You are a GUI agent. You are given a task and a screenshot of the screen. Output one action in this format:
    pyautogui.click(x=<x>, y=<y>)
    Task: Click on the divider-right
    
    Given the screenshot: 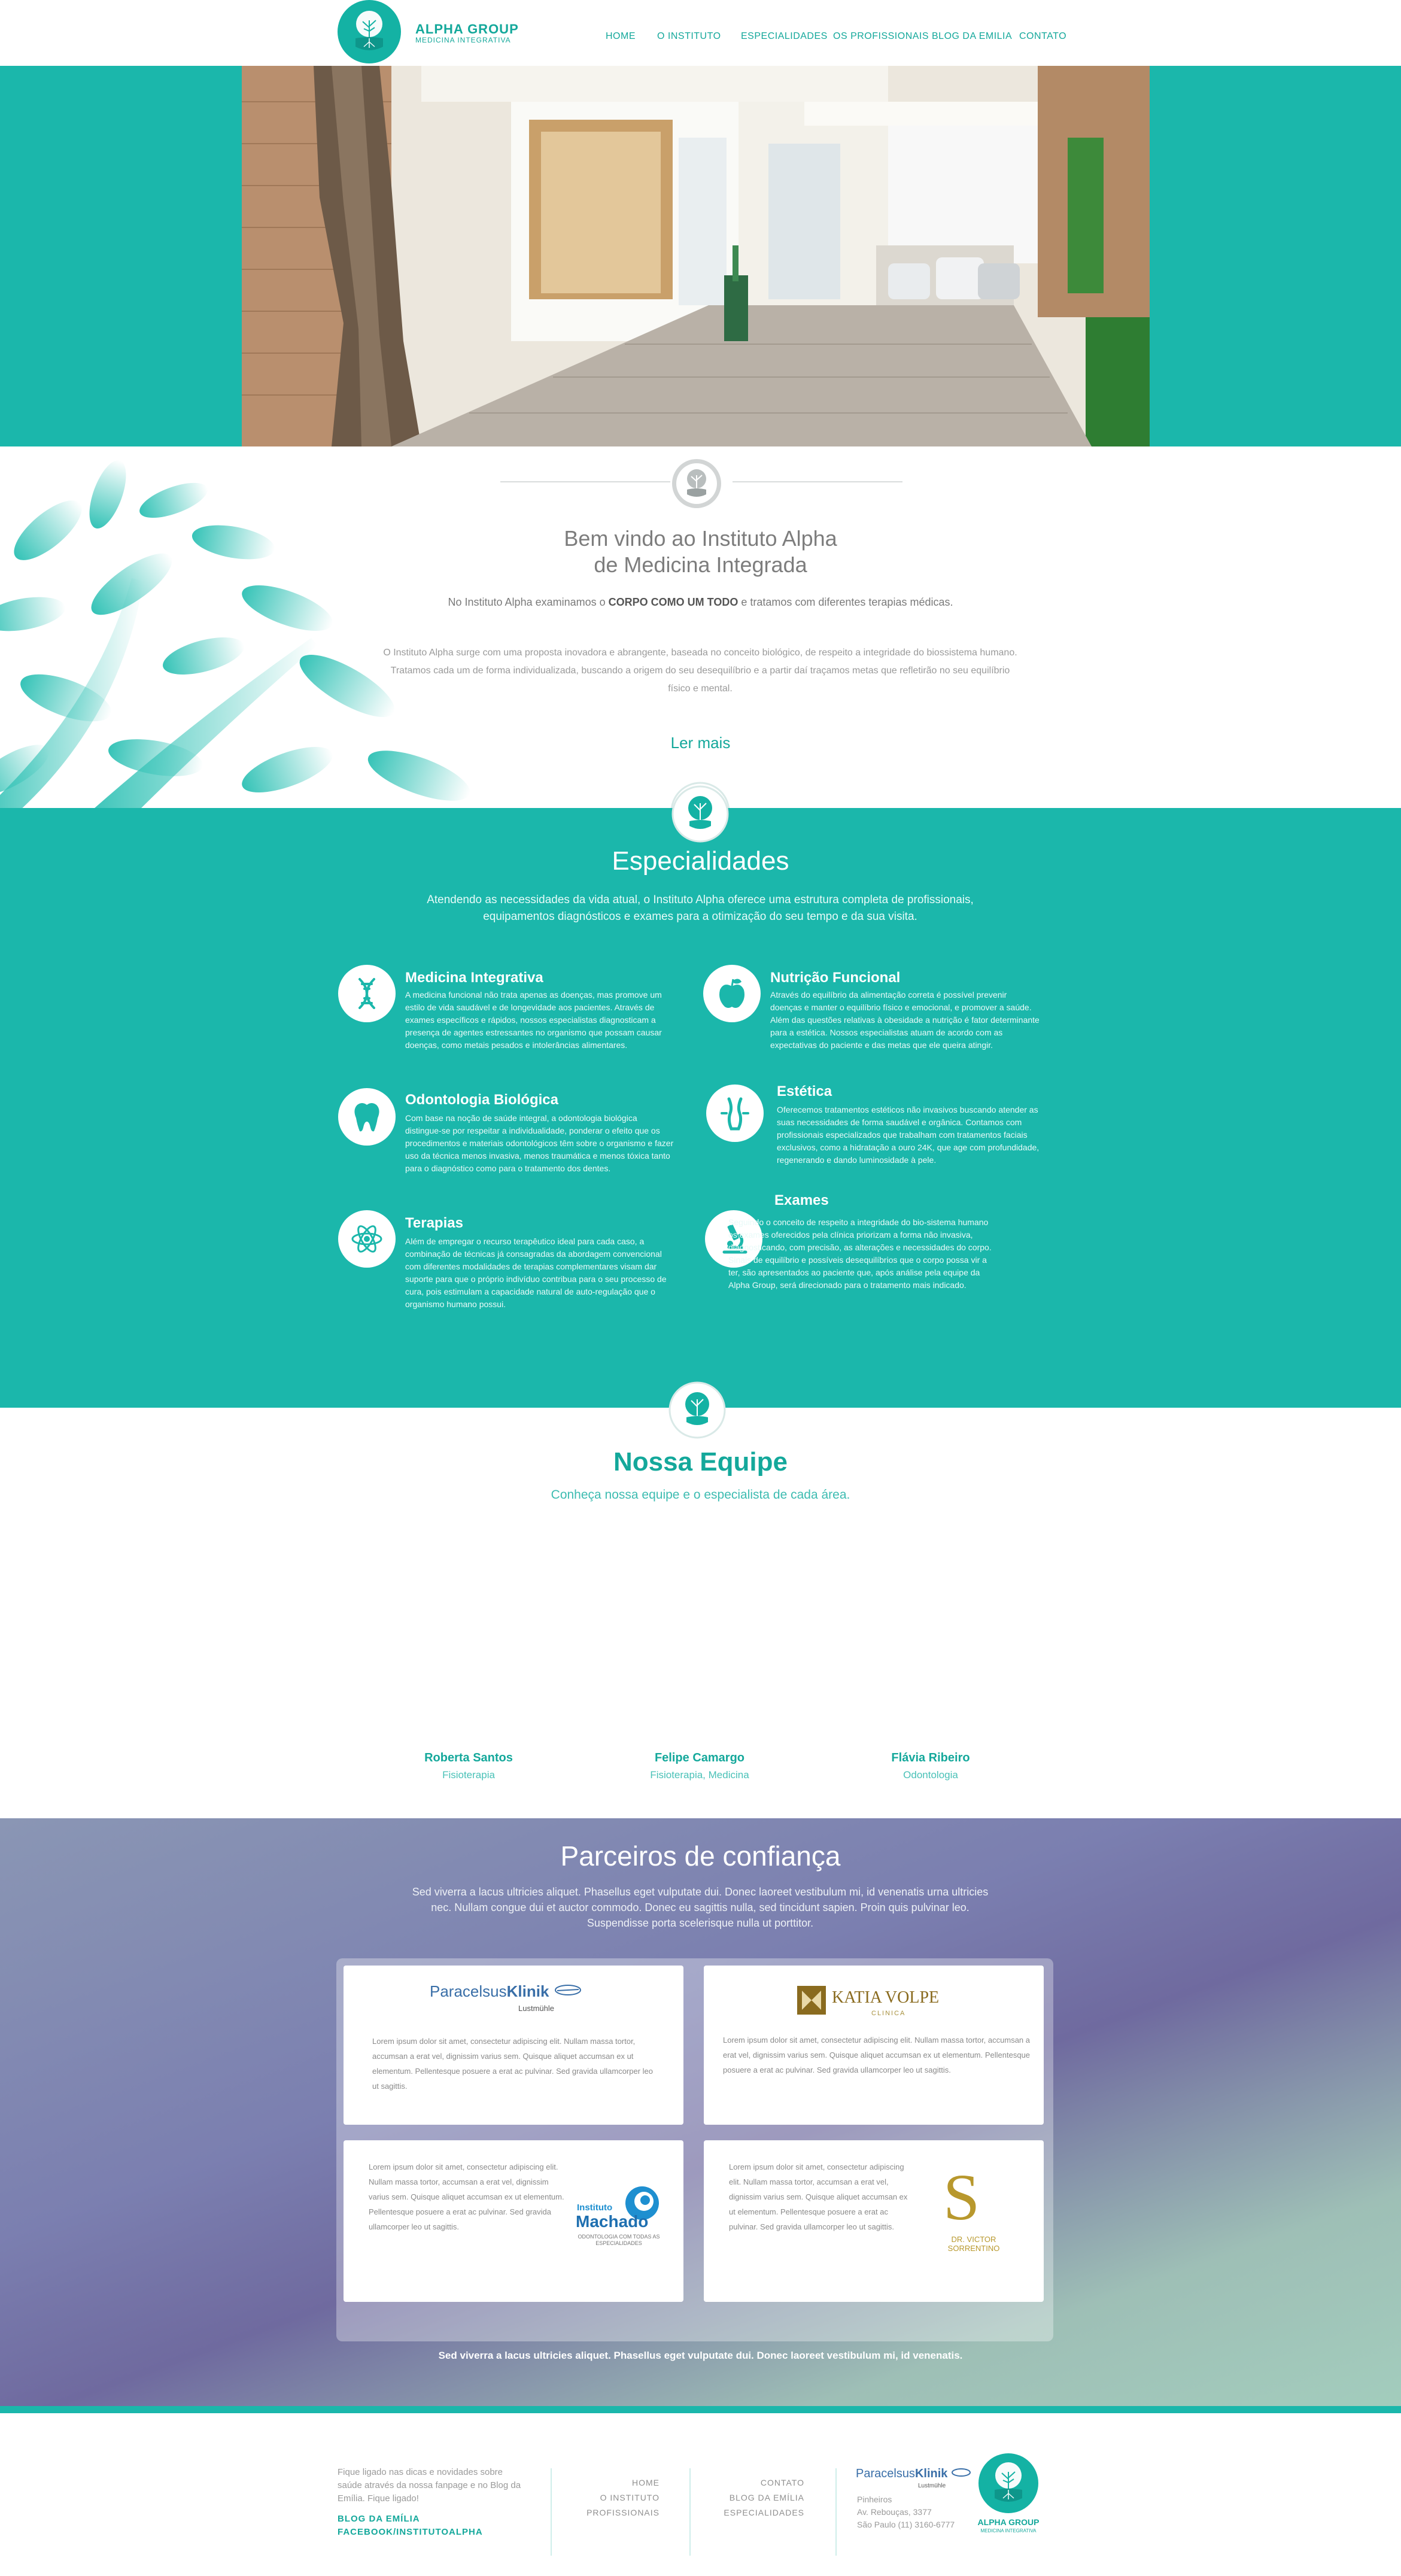 What is the action you would take?
    pyautogui.click(x=817, y=481)
    